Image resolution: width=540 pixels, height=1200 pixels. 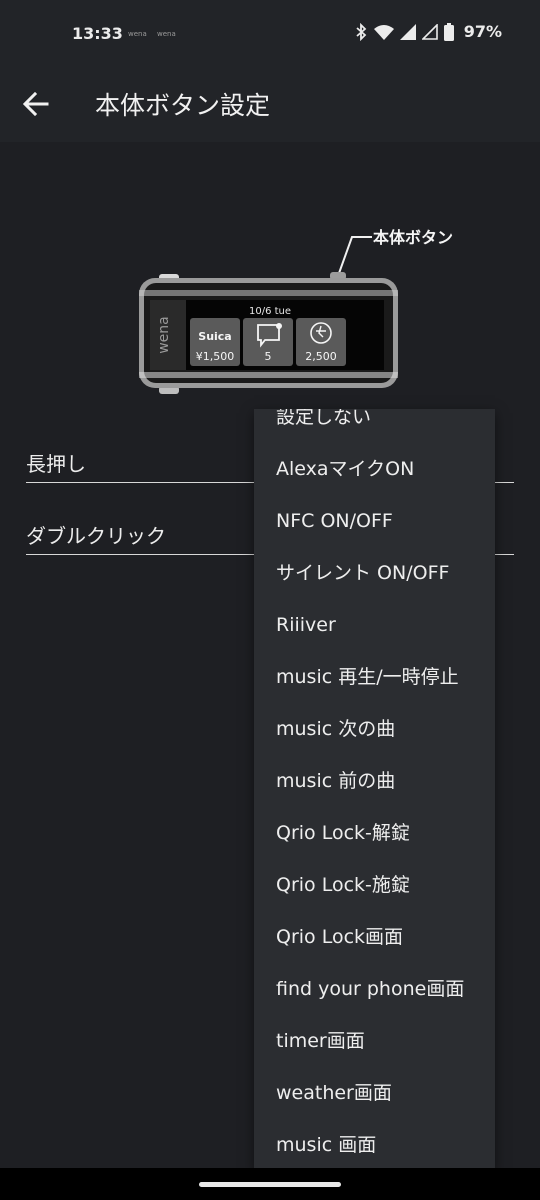 I want to click on dropdown-item: weather画面, so click(x=374, y=1093).